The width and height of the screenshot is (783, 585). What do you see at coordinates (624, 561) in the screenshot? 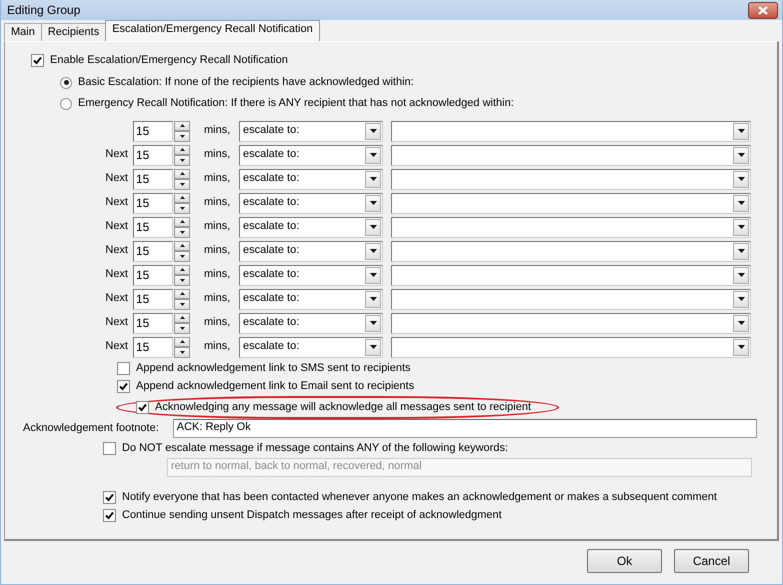
I see `ok-button: Ok` at bounding box center [624, 561].